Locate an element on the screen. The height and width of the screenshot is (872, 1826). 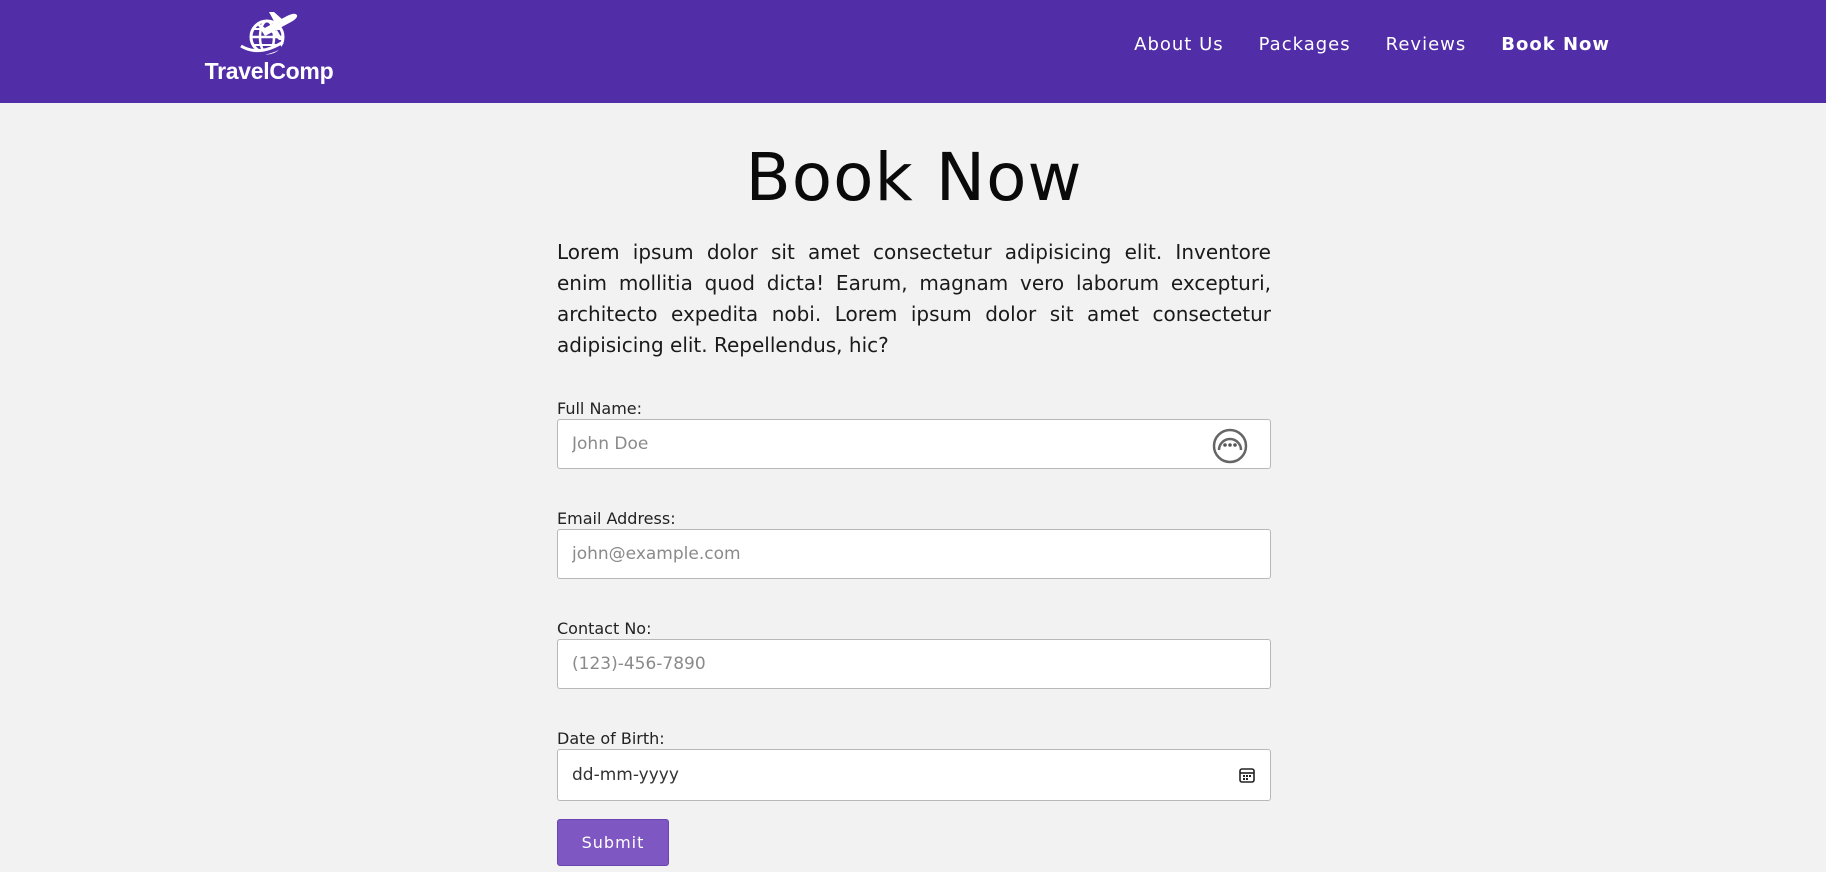
nav-link-about-us: About Us is located at coordinates (1179, 44).